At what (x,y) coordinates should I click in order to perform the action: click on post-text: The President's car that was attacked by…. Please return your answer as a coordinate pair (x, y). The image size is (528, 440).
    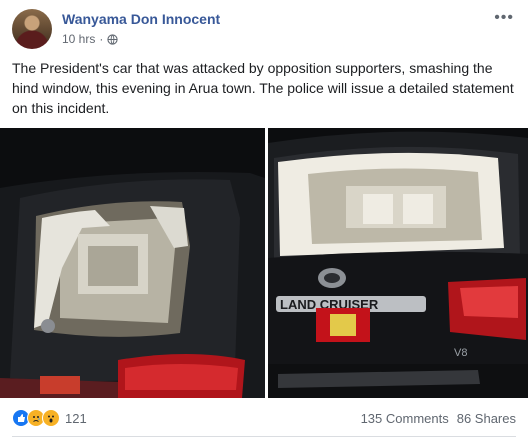
    Looking at the image, I should click on (263, 88).